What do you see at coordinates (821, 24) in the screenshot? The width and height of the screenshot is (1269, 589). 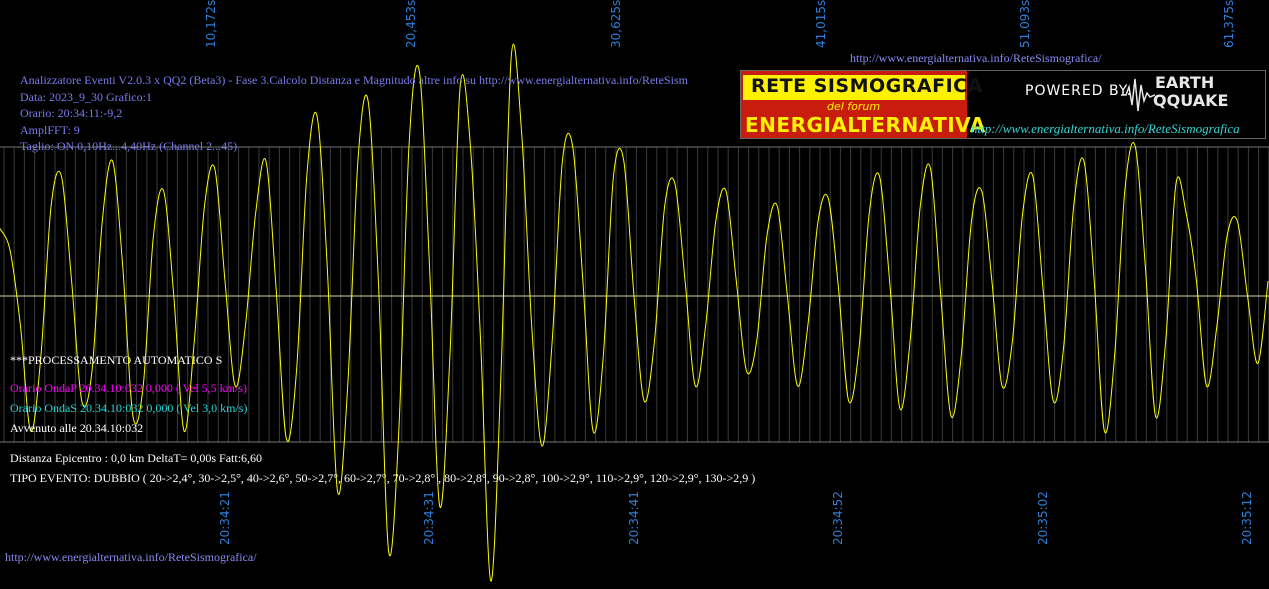 I see `top-tick-4: 41,015s` at bounding box center [821, 24].